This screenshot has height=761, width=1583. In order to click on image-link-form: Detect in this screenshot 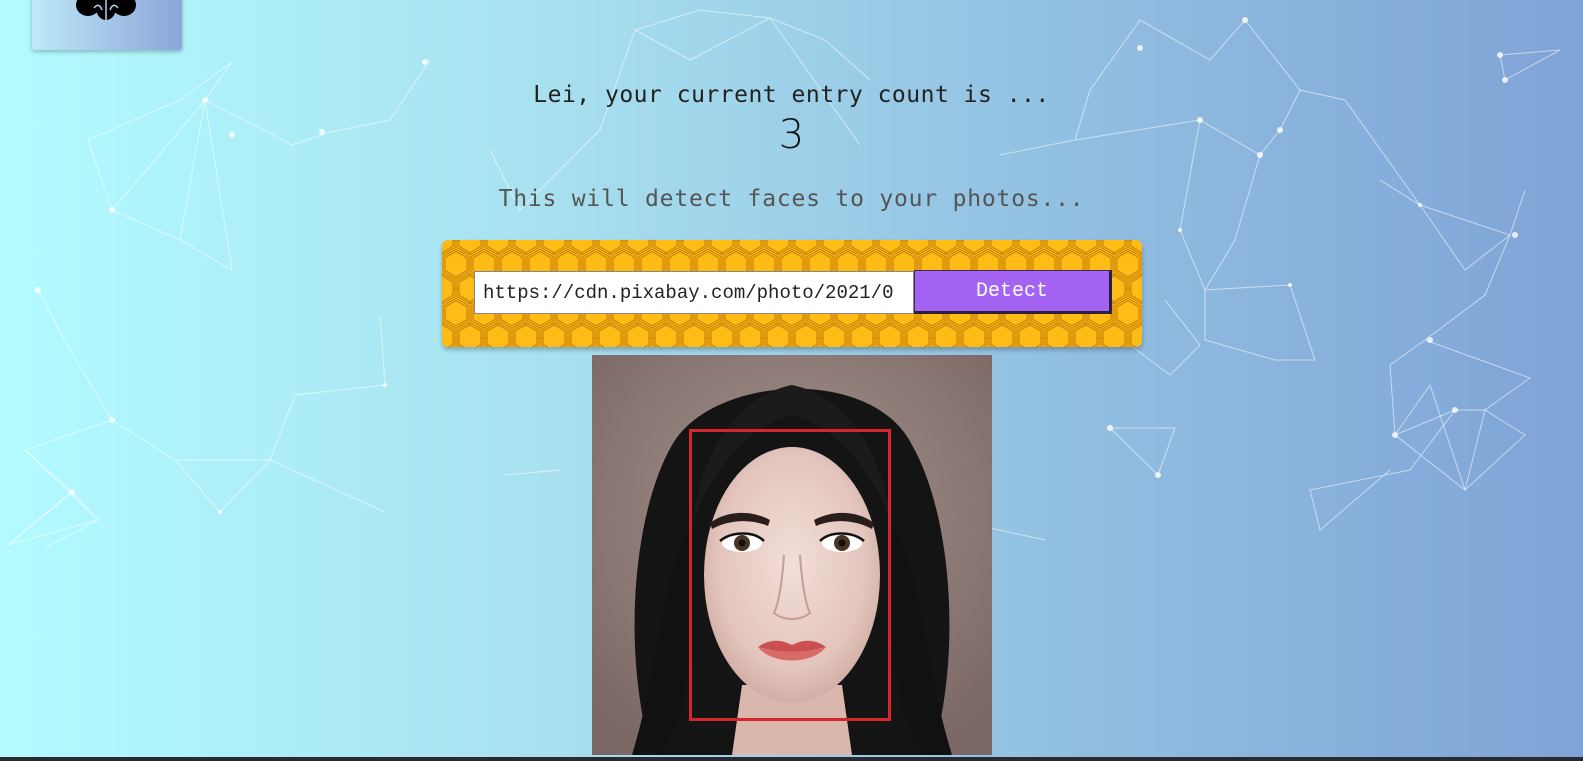, I will do `click(792, 293)`.